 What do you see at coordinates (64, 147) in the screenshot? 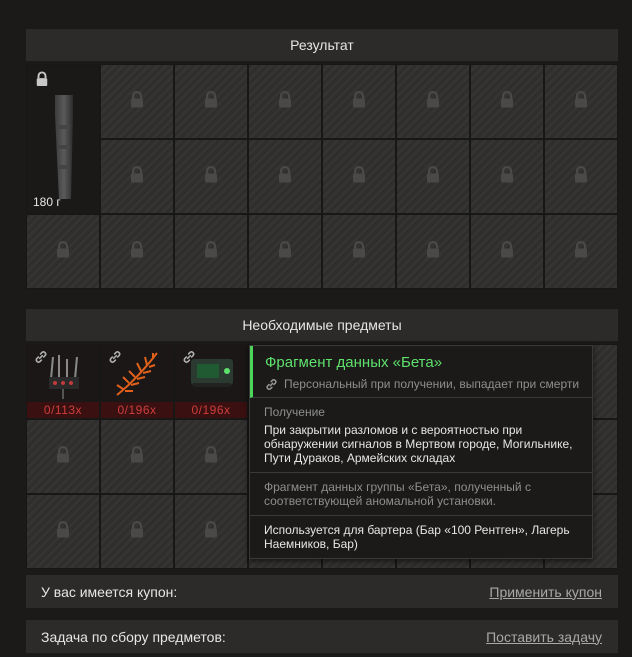
I see `magazine-icon` at bounding box center [64, 147].